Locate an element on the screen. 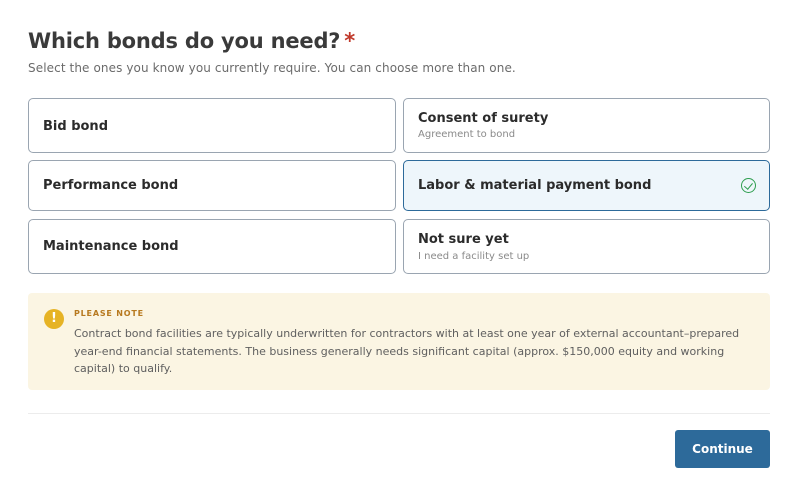 This screenshot has height=494, width=800. option-maintenance-bond: Maintenance bond is located at coordinates (212, 246).